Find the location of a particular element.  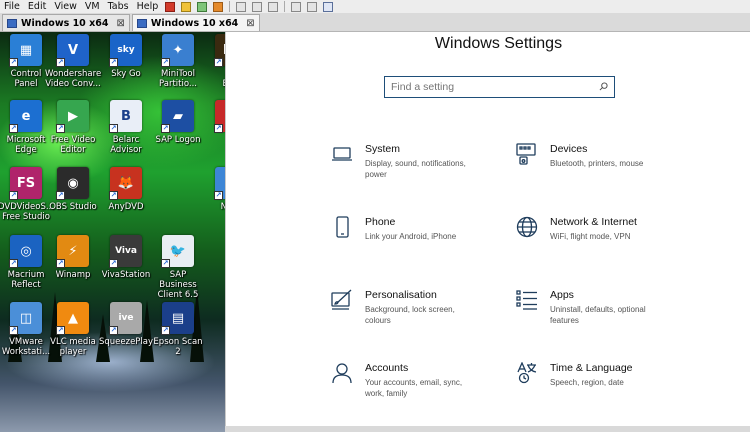

tile-description: Link your Android, iPhone is located at coordinates (411, 236).